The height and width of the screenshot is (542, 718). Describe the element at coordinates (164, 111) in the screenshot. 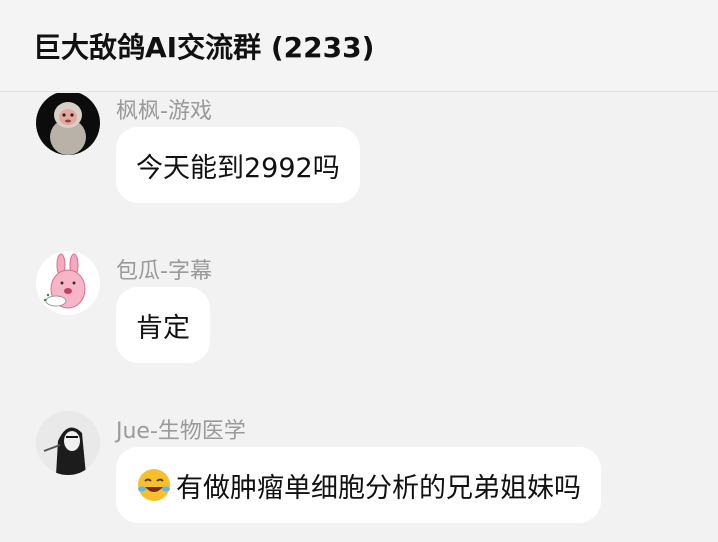

I see `sender-name: 枫枫-游戏` at that location.